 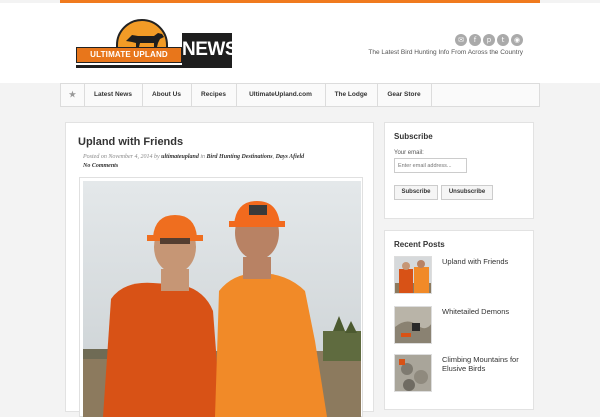 I want to click on subscribe-button: Subscribe, so click(x=416, y=192).